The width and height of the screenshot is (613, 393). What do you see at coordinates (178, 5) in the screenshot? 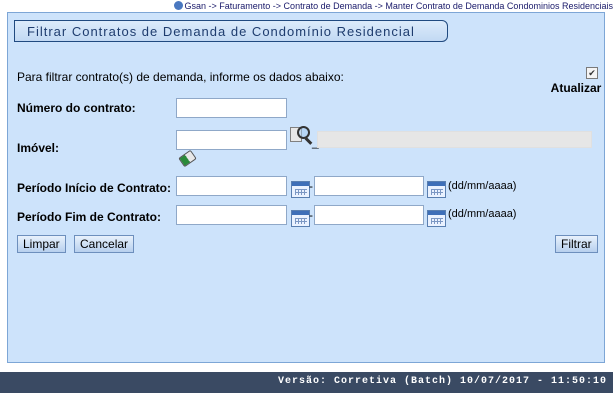
I see `gsan-home-icon` at bounding box center [178, 5].